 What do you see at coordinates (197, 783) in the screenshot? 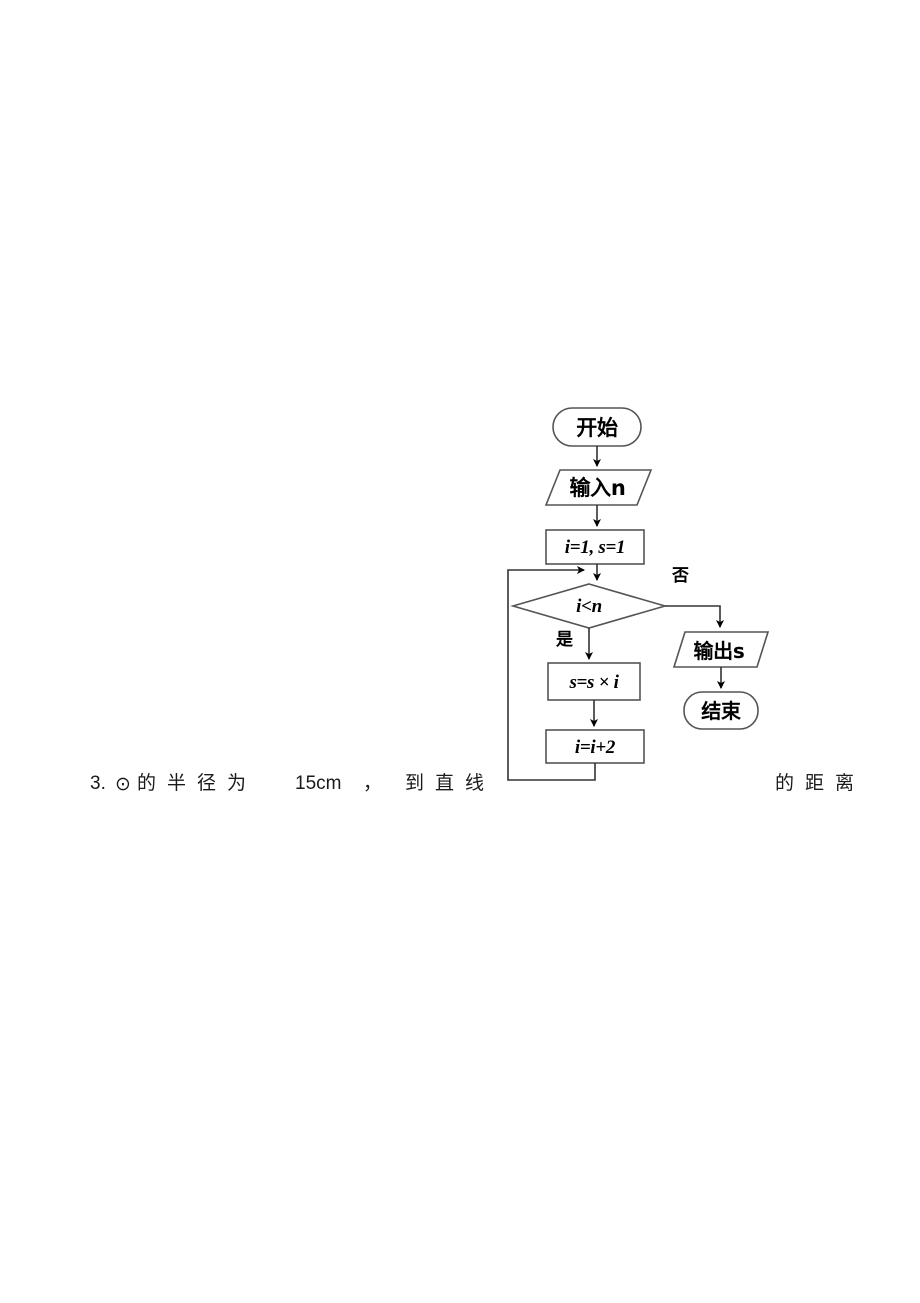
I see `question-part-a: 的半径为` at bounding box center [197, 783].